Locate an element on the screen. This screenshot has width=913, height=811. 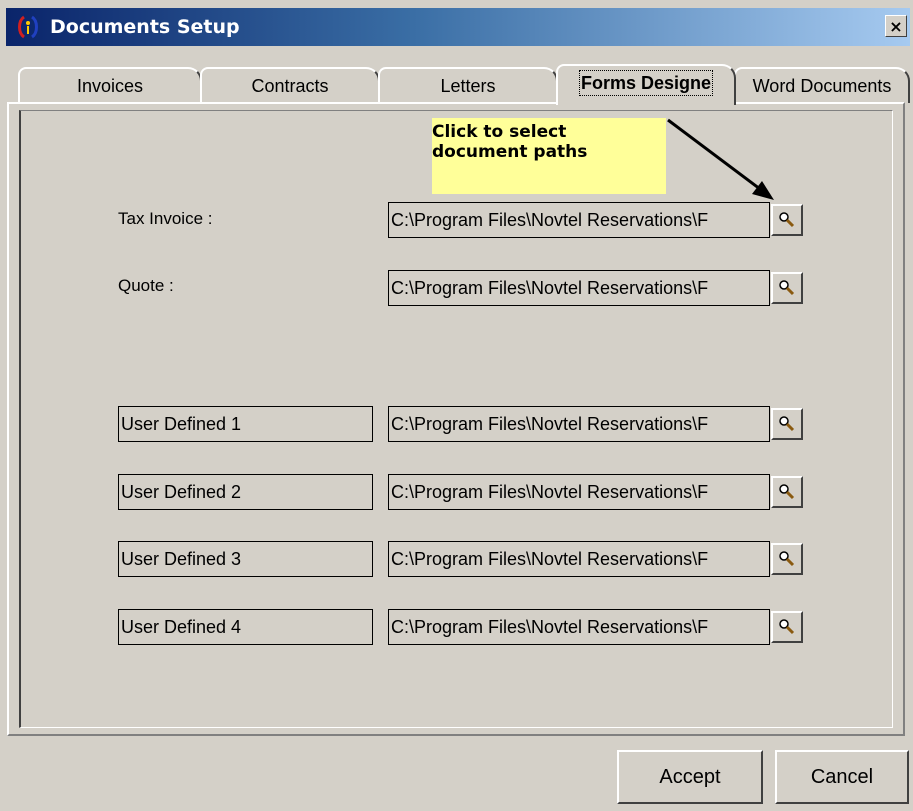
tab-label: Letters is located at coordinates (468, 86).